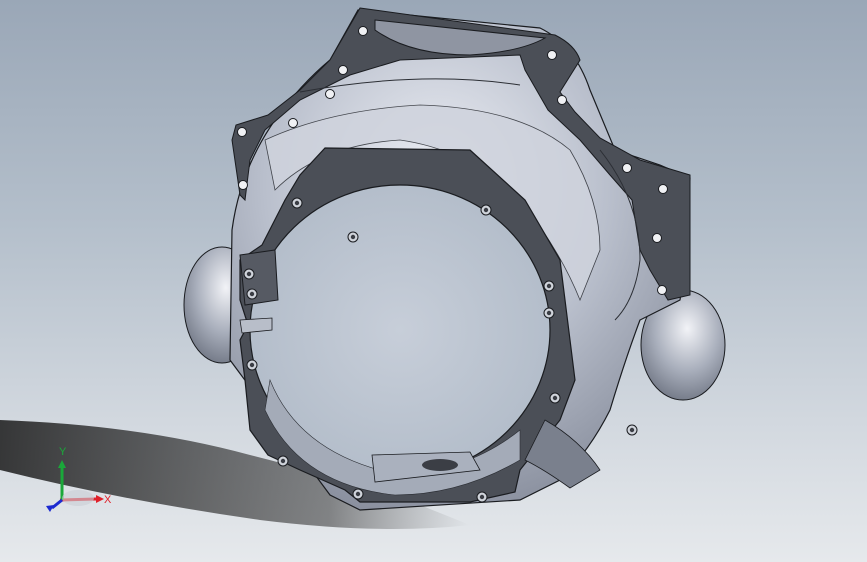 The image size is (867, 562). I want to click on x-axis-arrow, so click(100, 499).